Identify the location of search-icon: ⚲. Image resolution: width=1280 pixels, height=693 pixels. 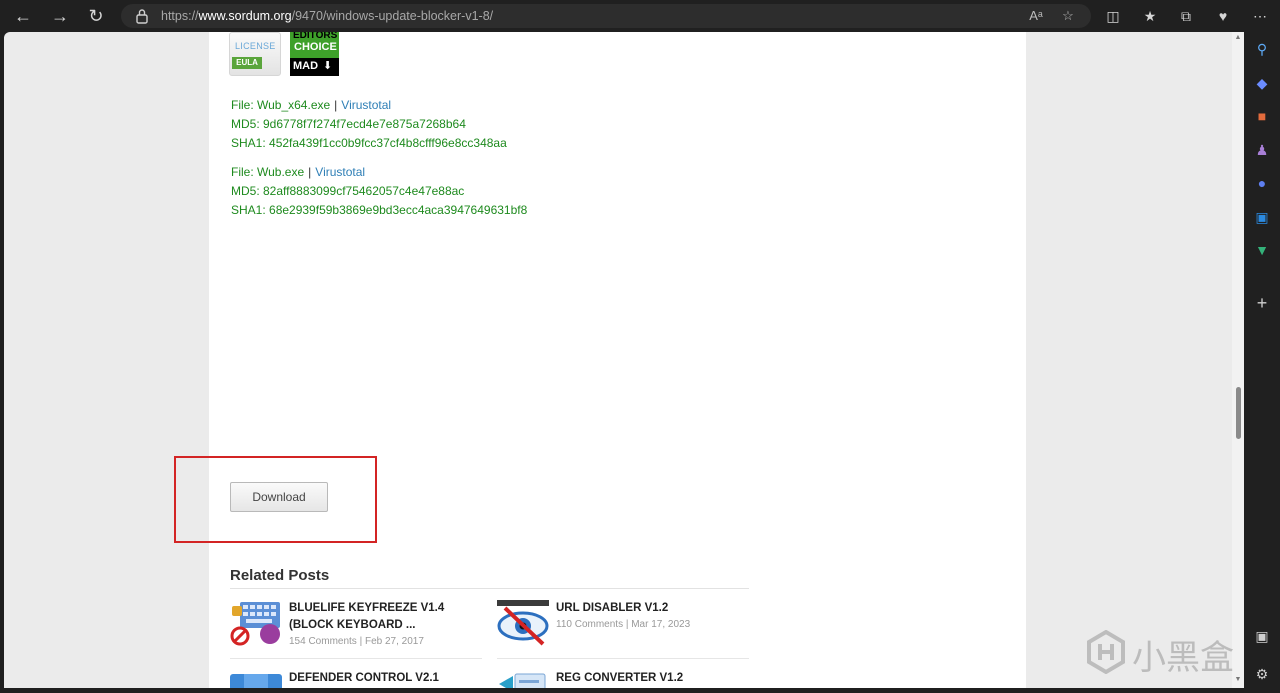
(1262, 49).